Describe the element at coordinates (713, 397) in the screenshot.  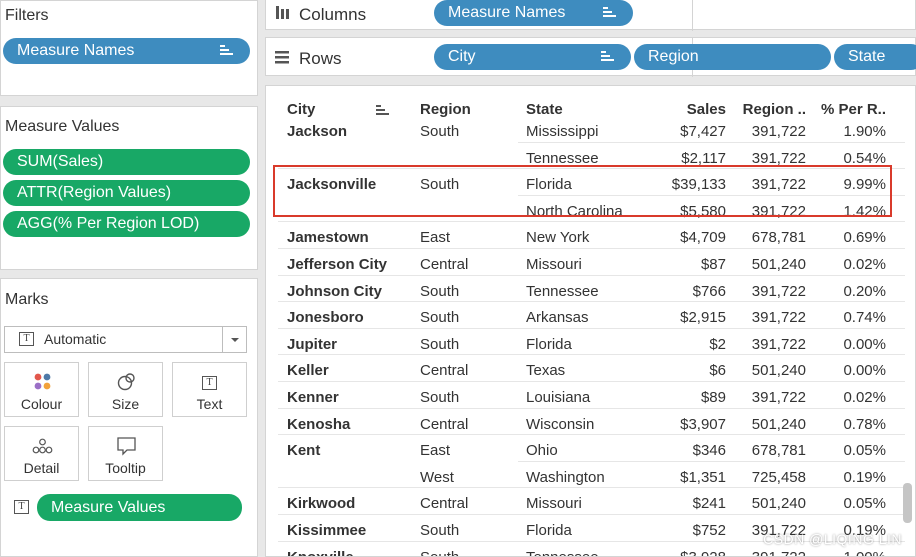
I see `cell-sales: $89` at that location.